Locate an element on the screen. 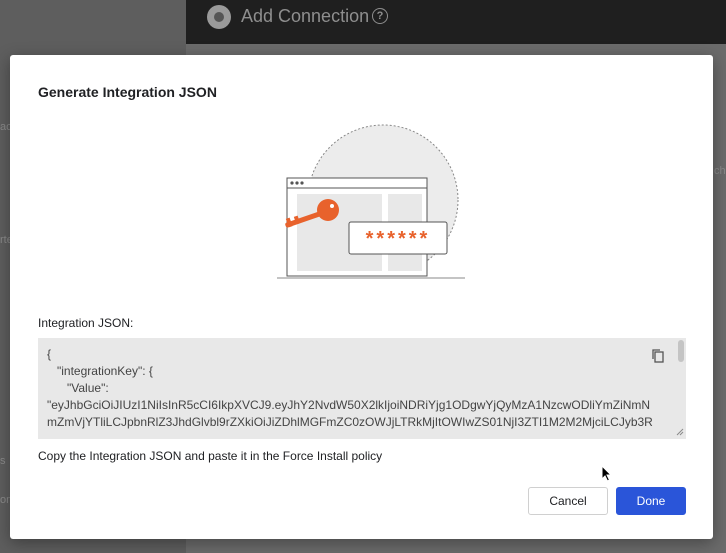  integration-json-label: Integration JSON: is located at coordinates (86, 323).